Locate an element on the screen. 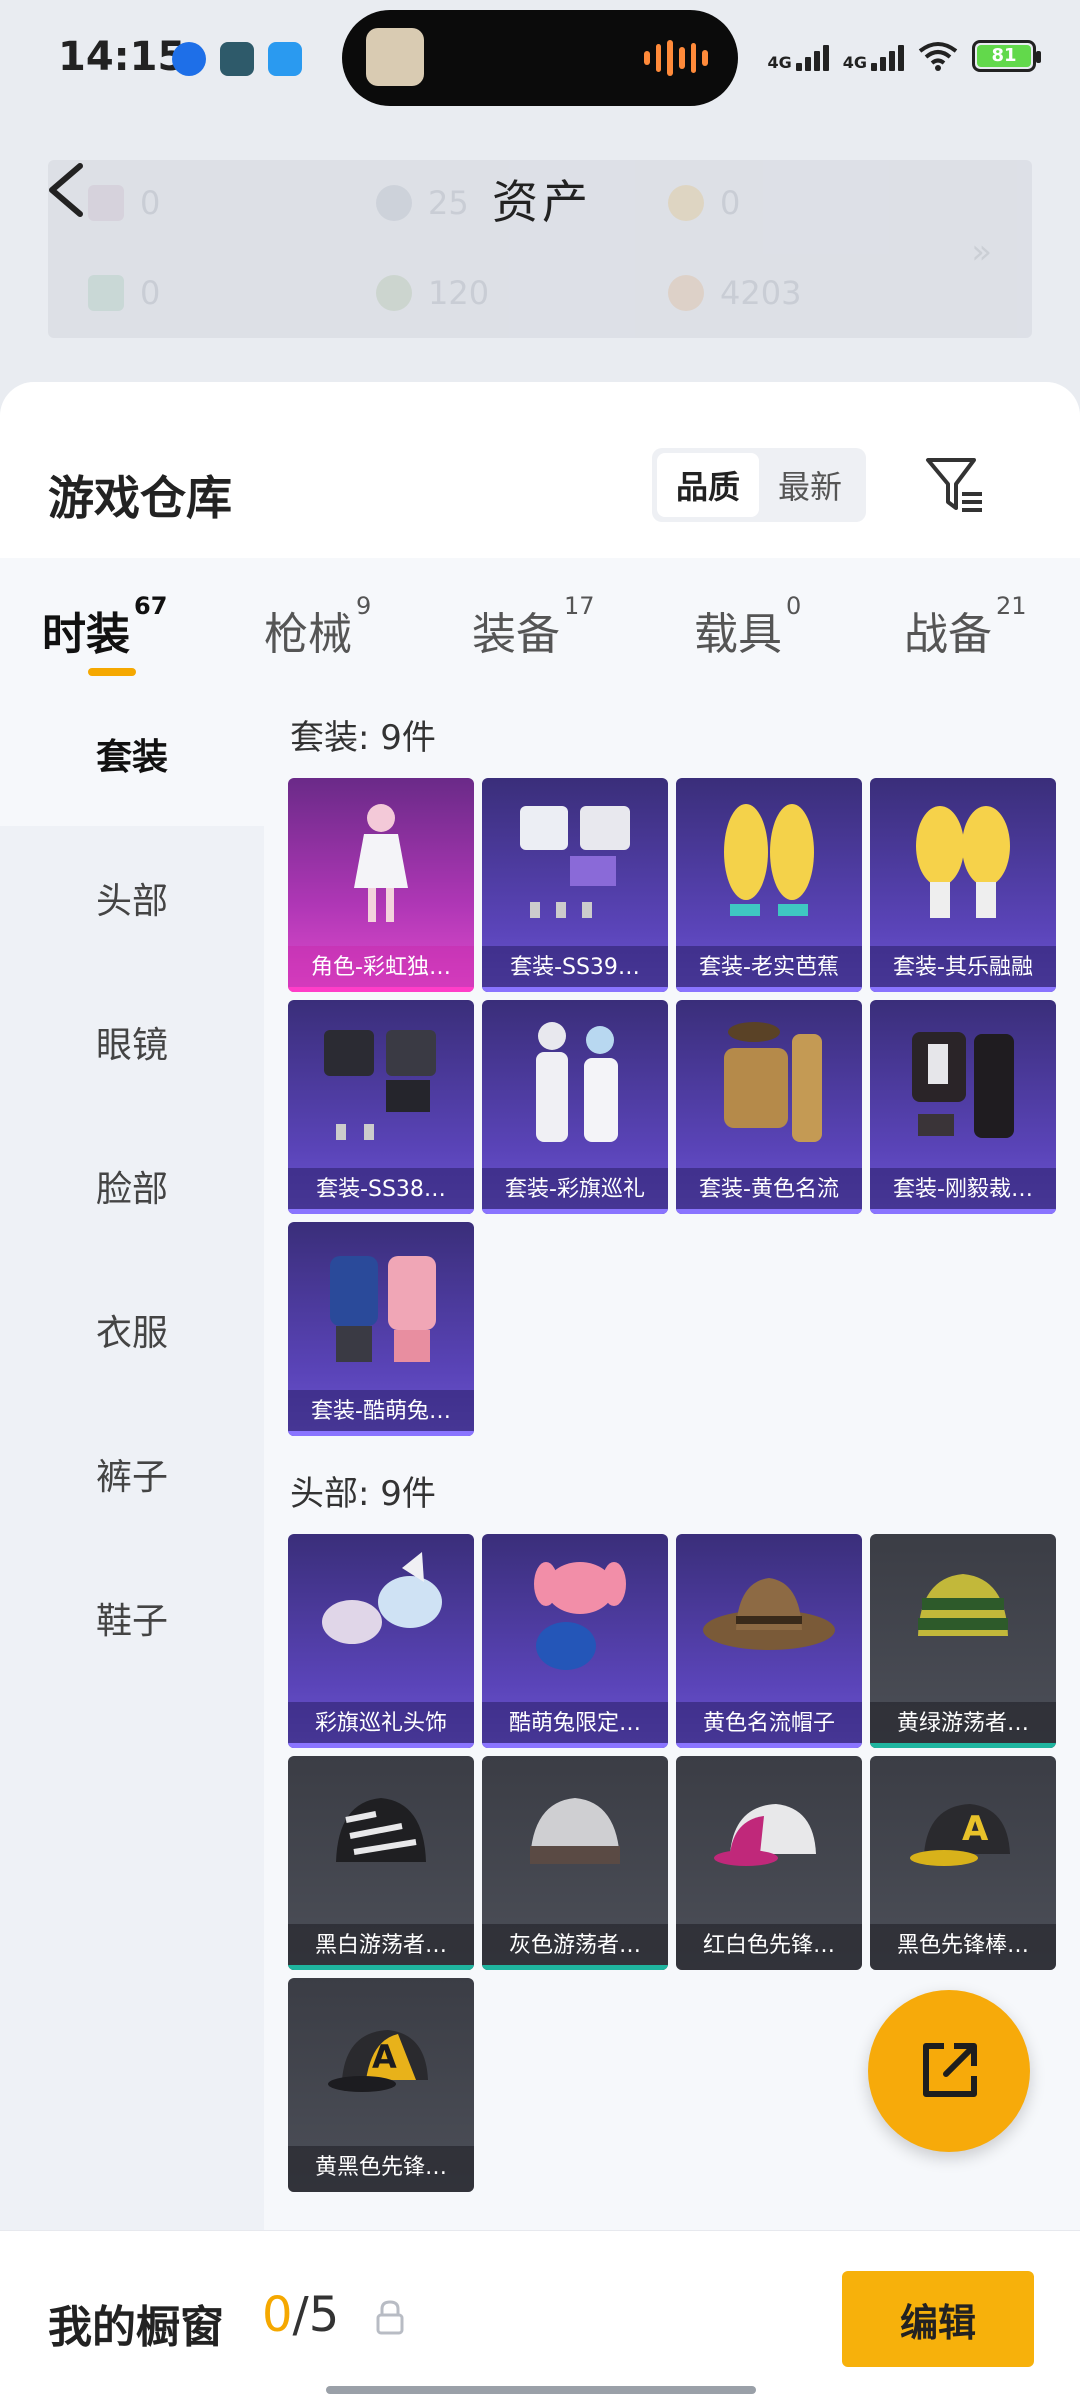 The width and height of the screenshot is (1080, 2400). sidebar-item-glasses: 眼镜 is located at coordinates (132, 1042).